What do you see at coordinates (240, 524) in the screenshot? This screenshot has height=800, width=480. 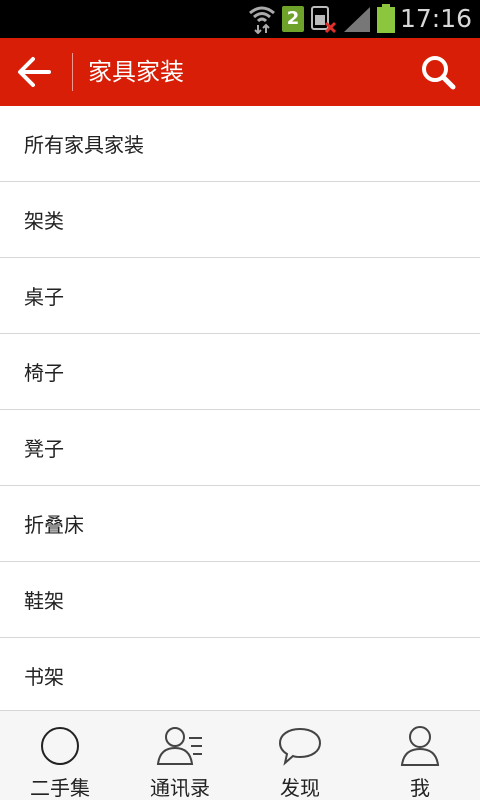 I see `list-item: 折叠床` at bounding box center [240, 524].